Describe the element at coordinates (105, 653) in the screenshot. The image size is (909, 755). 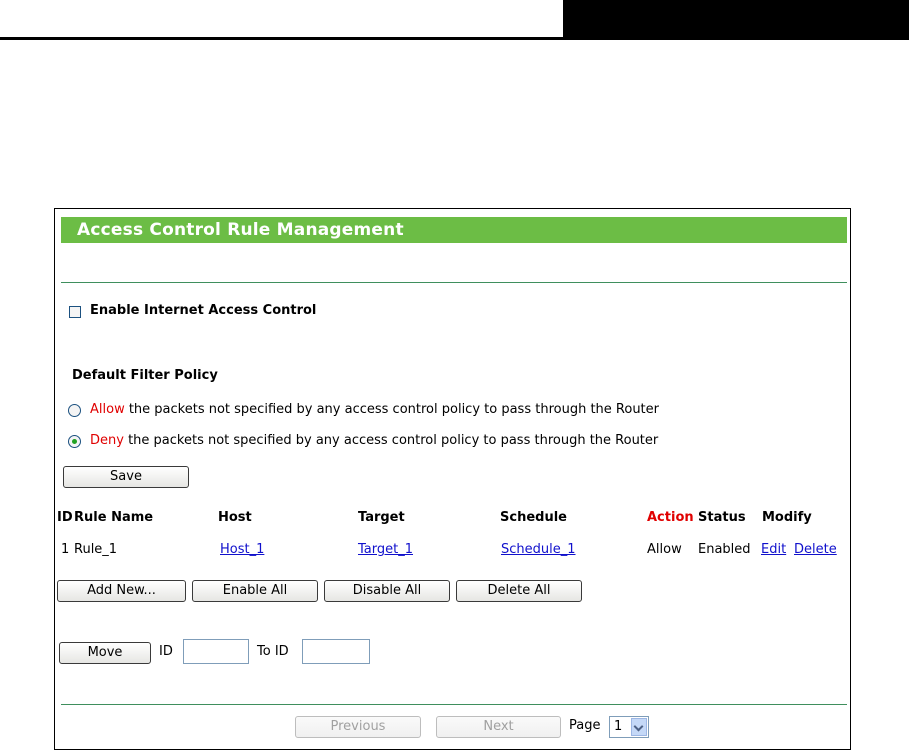
I see `move-button: Move` at that location.